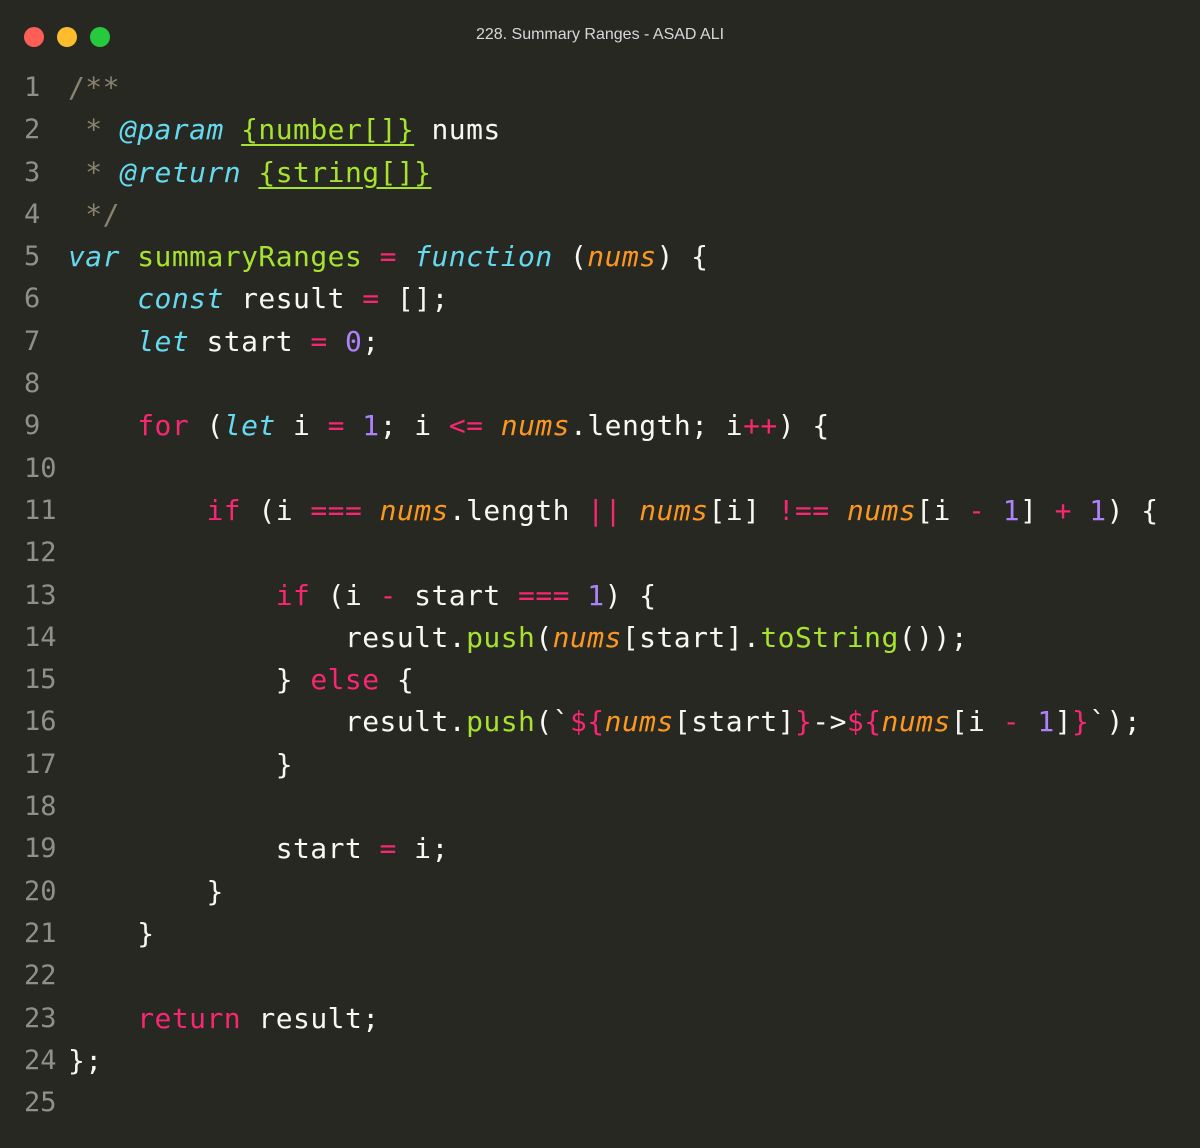  Describe the element at coordinates (224, 1019) in the screenshot. I see `code-text: return result;` at that location.